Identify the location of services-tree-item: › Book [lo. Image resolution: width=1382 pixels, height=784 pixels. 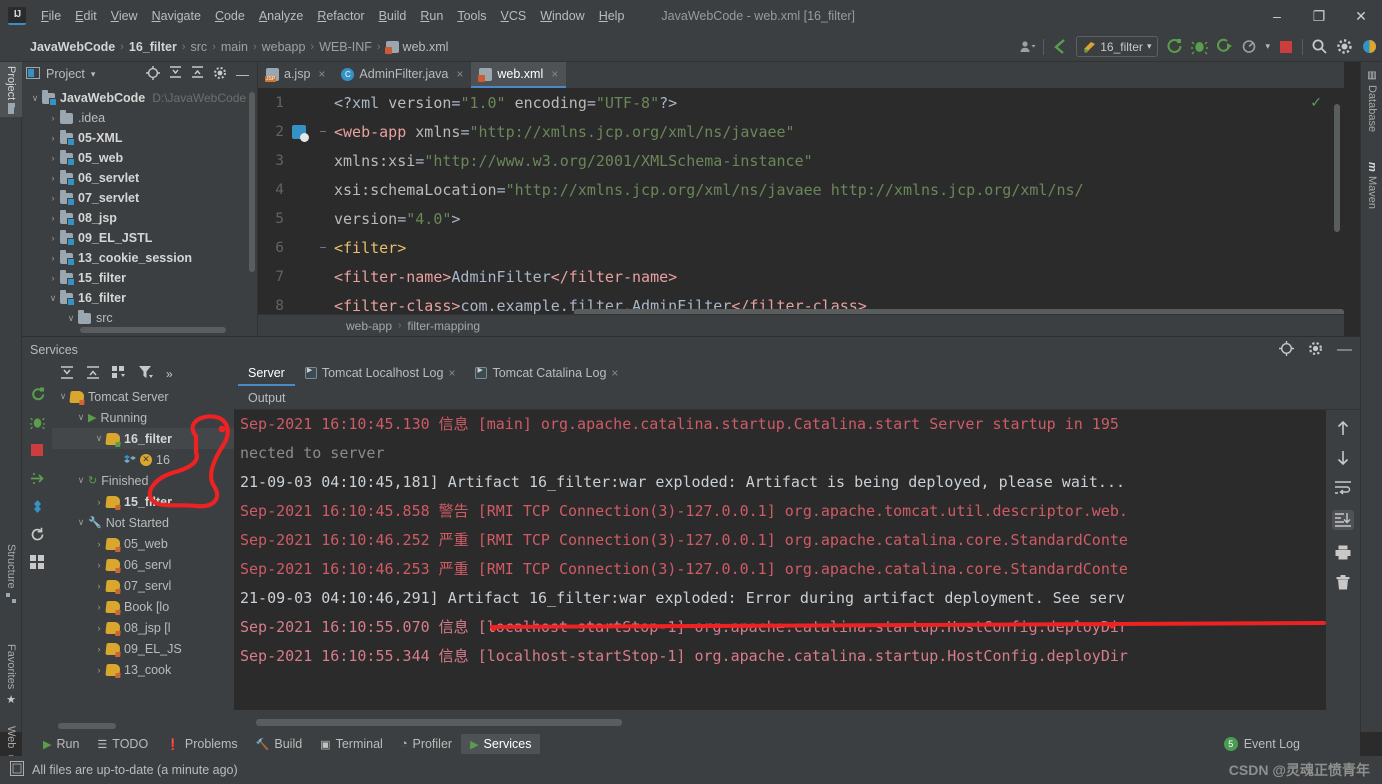
(143, 606).